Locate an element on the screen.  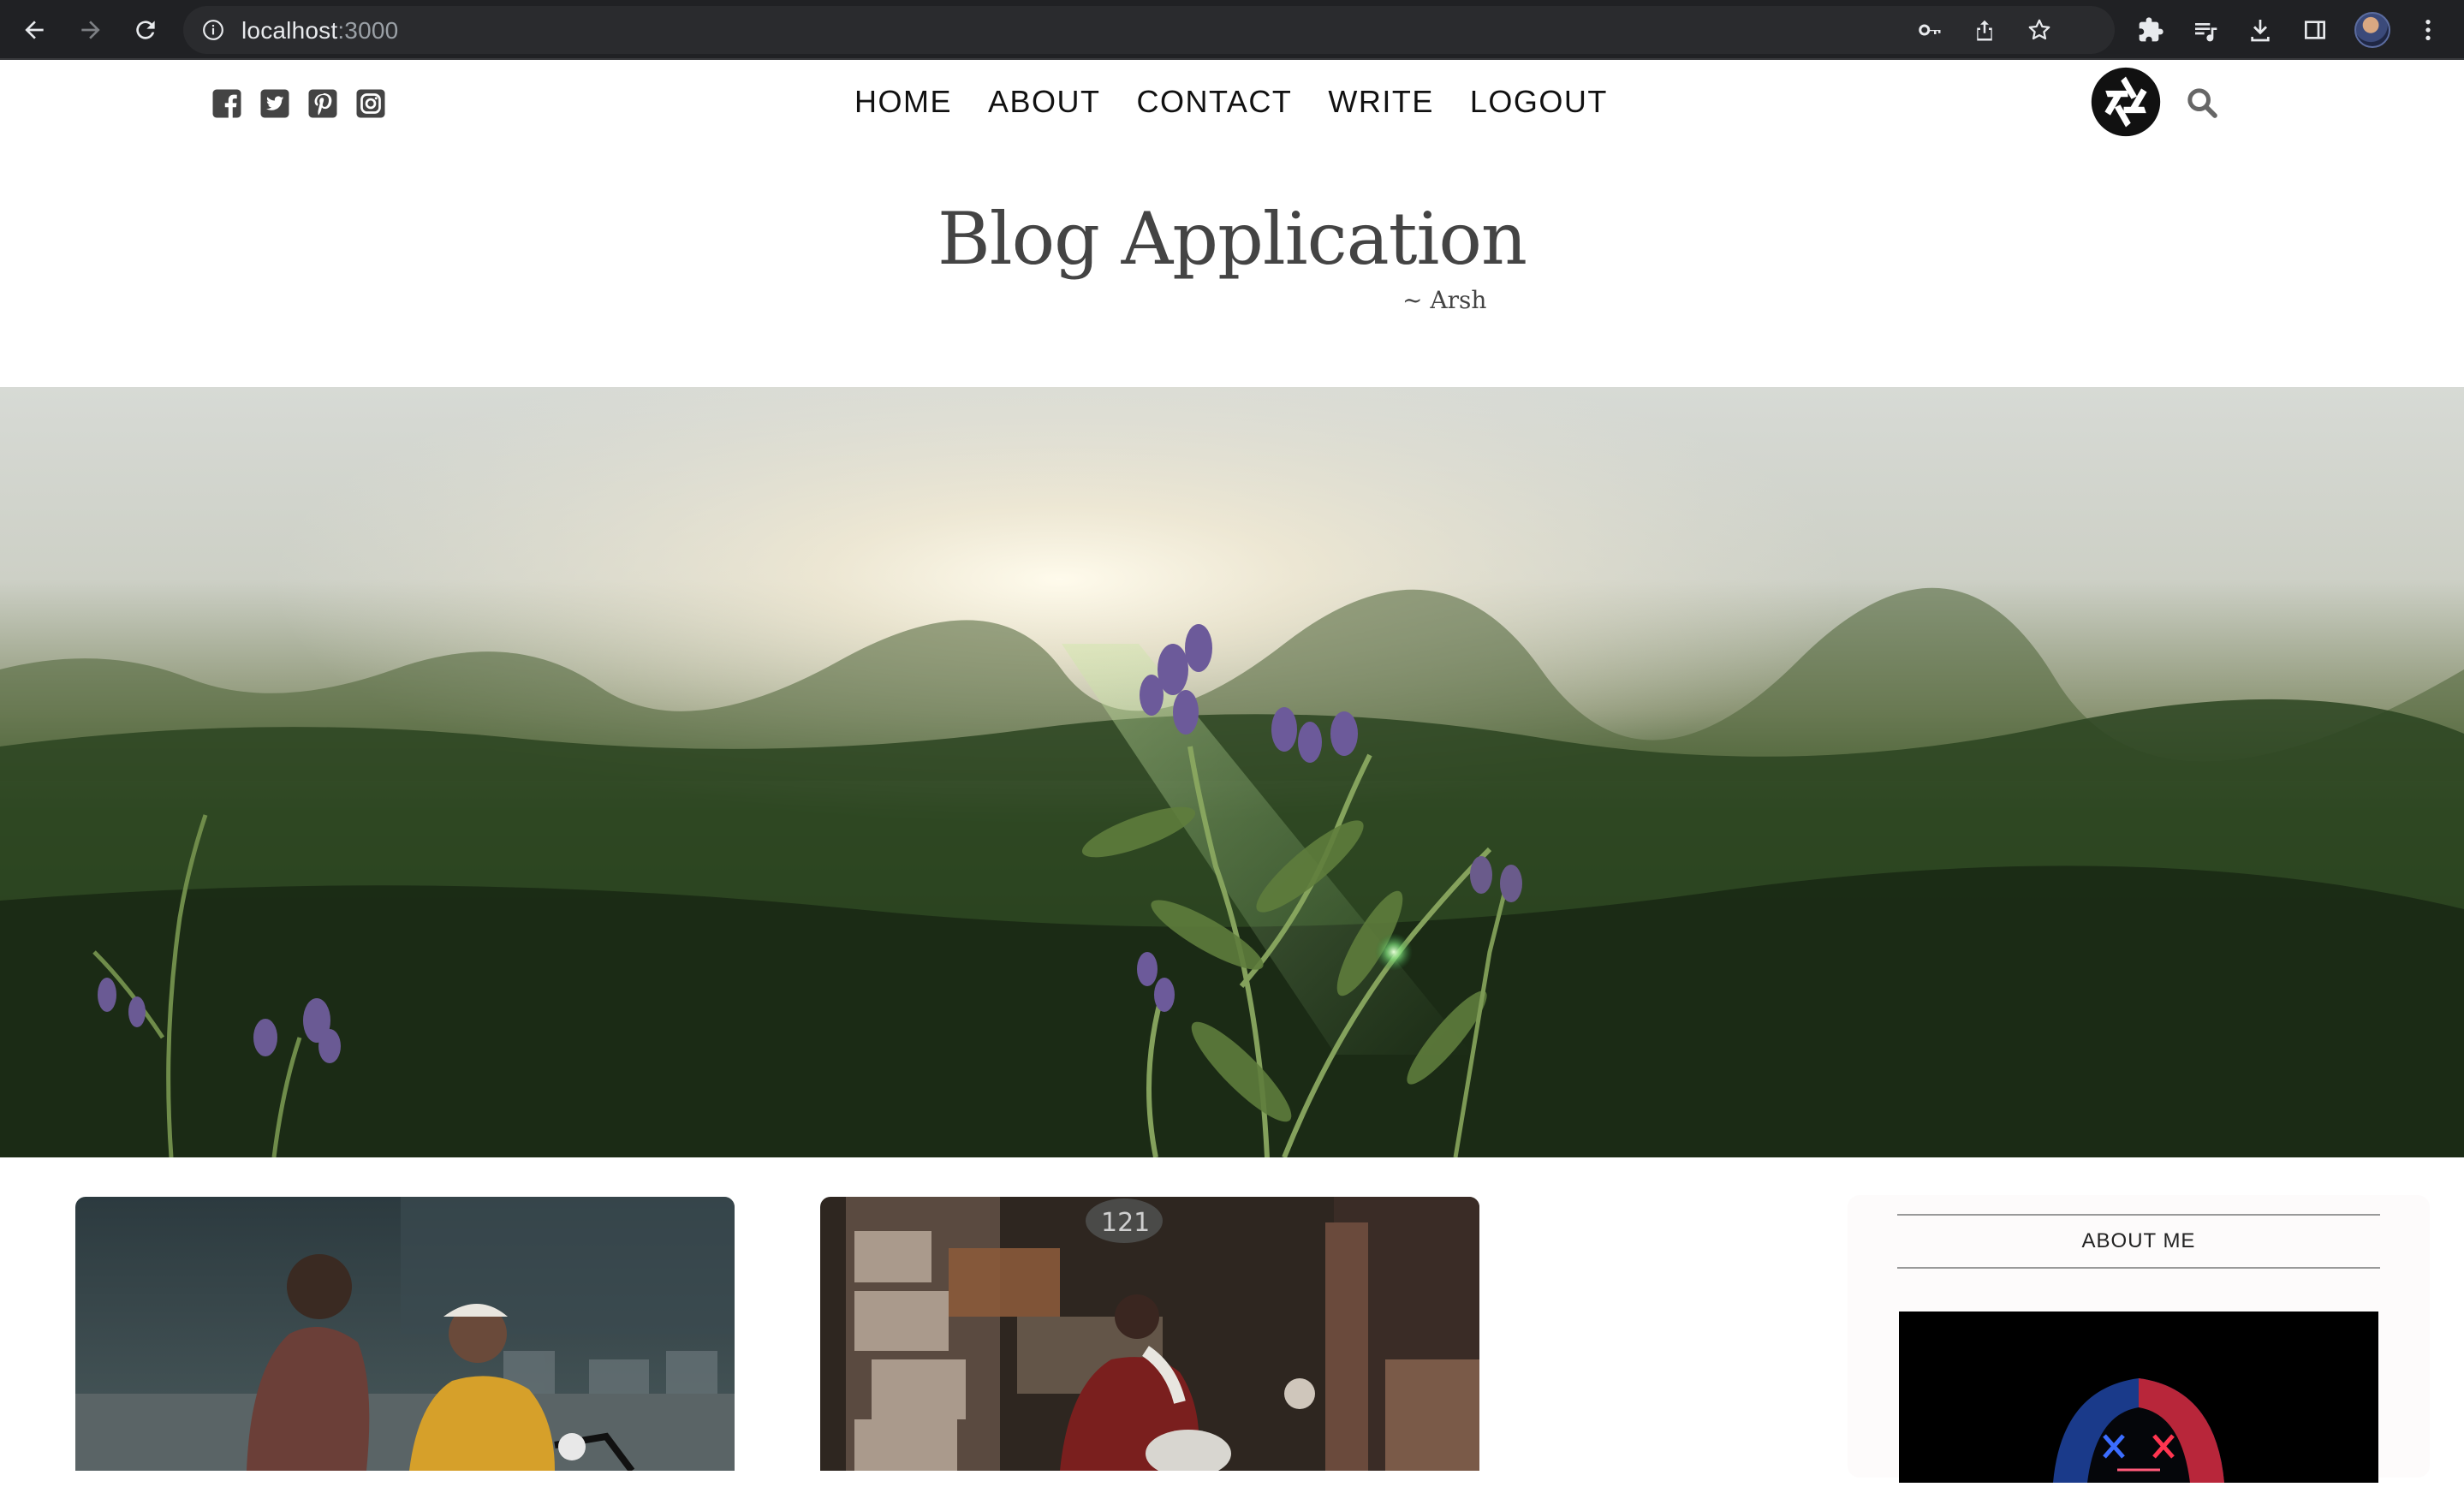
facebook-icon is located at coordinates (226, 103).